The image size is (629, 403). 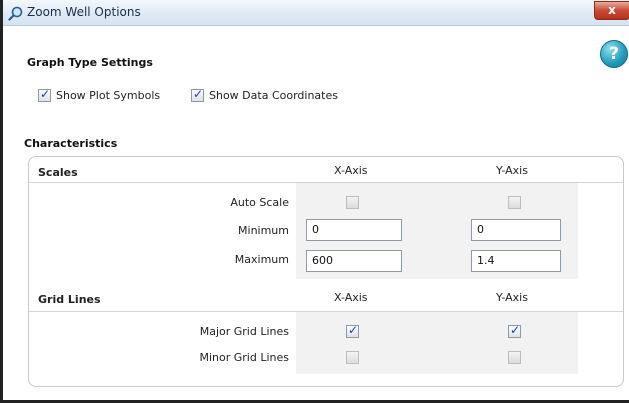 What do you see at coordinates (352, 330) in the screenshot?
I see `x-major-grid-lines-checkbox` at bounding box center [352, 330].